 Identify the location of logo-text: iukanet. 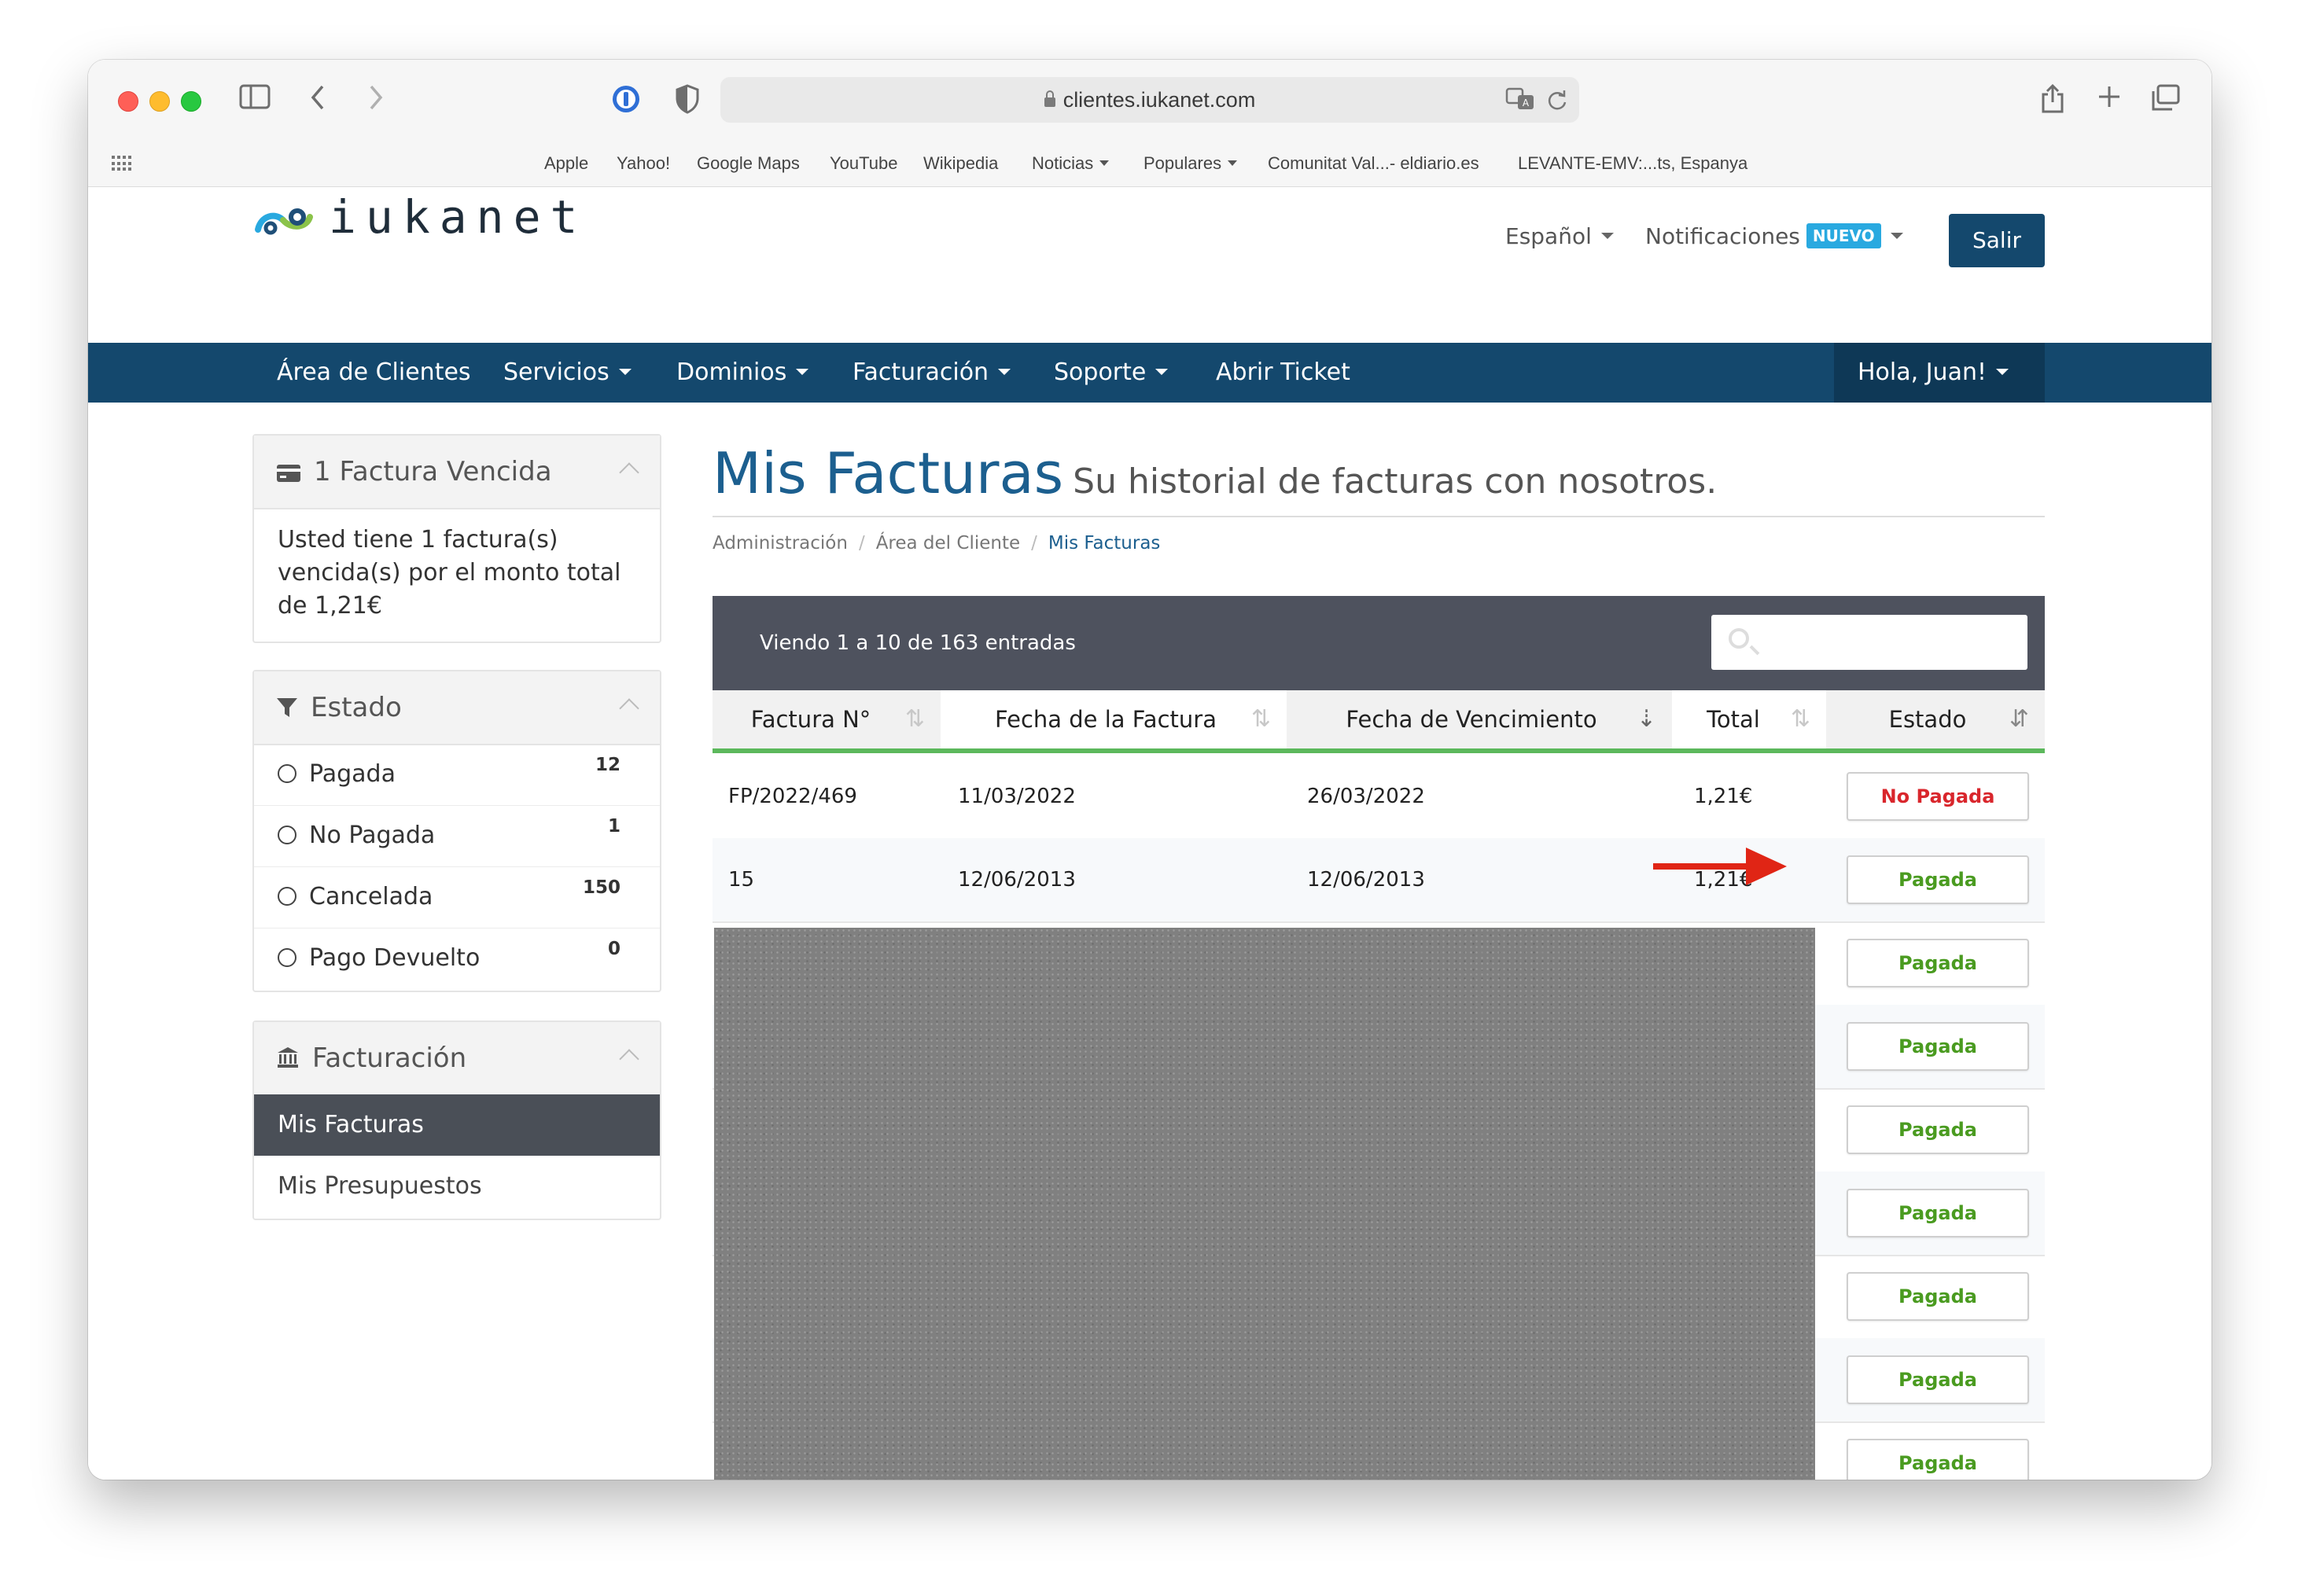
(458, 217).